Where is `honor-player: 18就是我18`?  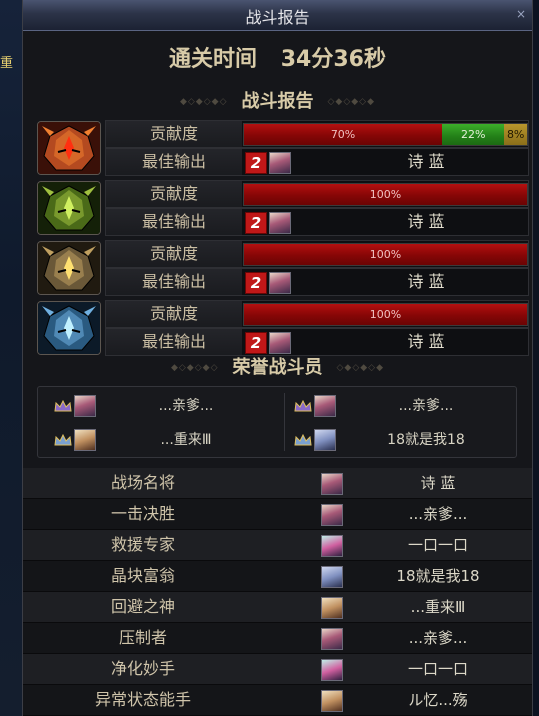 honor-player: 18就是我18 is located at coordinates (401, 440).